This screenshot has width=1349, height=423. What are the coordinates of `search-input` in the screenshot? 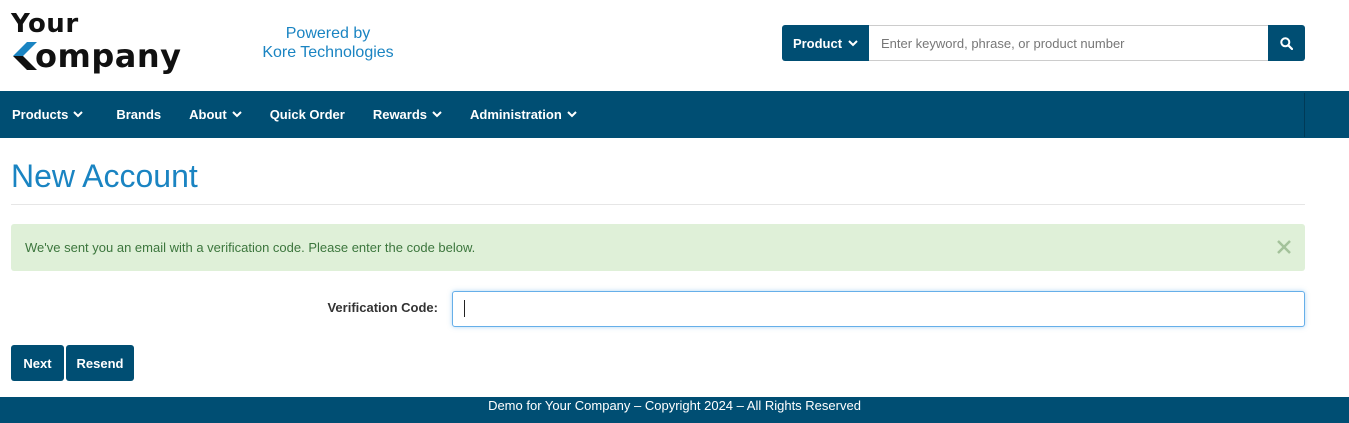 It's located at (1068, 43).